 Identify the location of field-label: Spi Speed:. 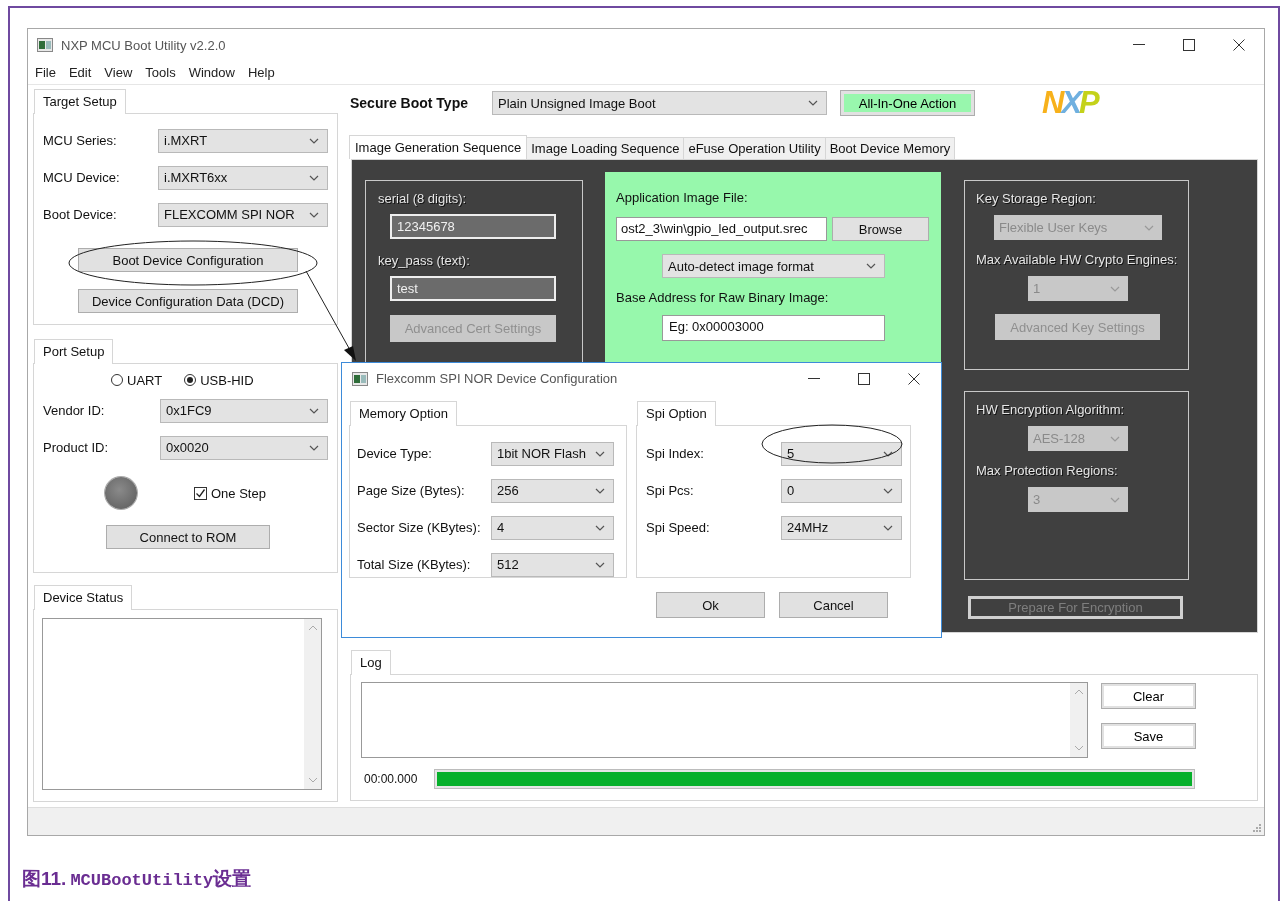
(678, 527).